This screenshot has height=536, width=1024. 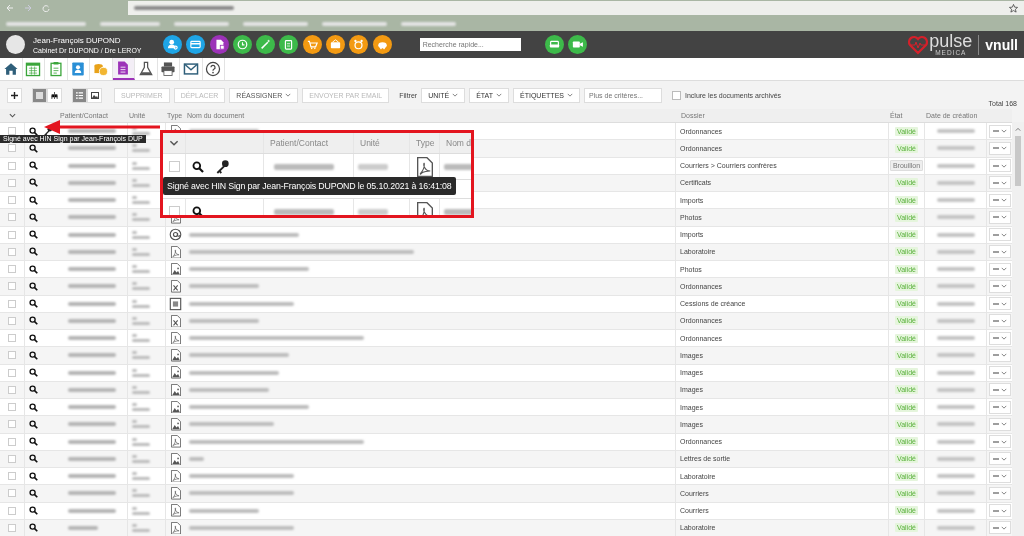 What do you see at coordinates (576, 8) in the screenshot?
I see `address-bar` at bounding box center [576, 8].